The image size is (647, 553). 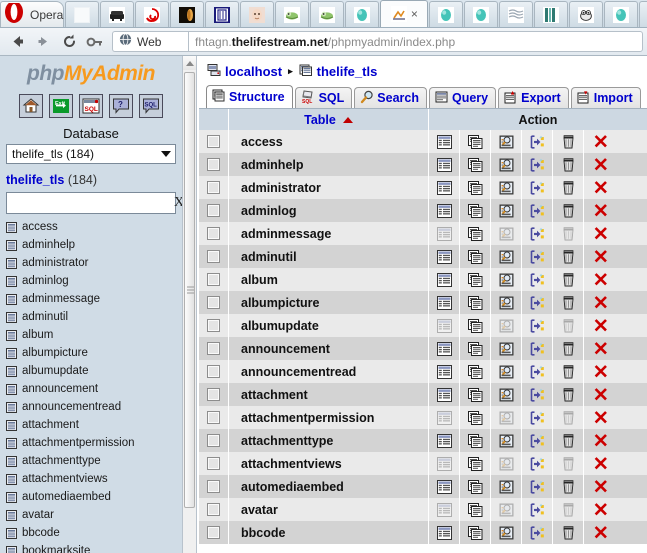 What do you see at coordinates (329, 325) in the screenshot?
I see `table-name-cell: albumupdate` at bounding box center [329, 325].